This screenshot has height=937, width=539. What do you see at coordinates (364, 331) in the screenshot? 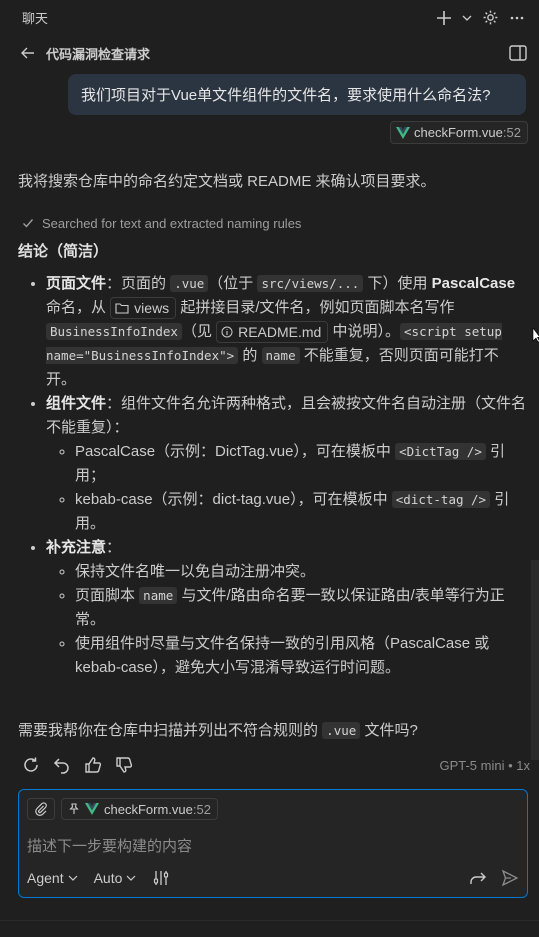
I see `text: 中说明）。` at bounding box center [364, 331].